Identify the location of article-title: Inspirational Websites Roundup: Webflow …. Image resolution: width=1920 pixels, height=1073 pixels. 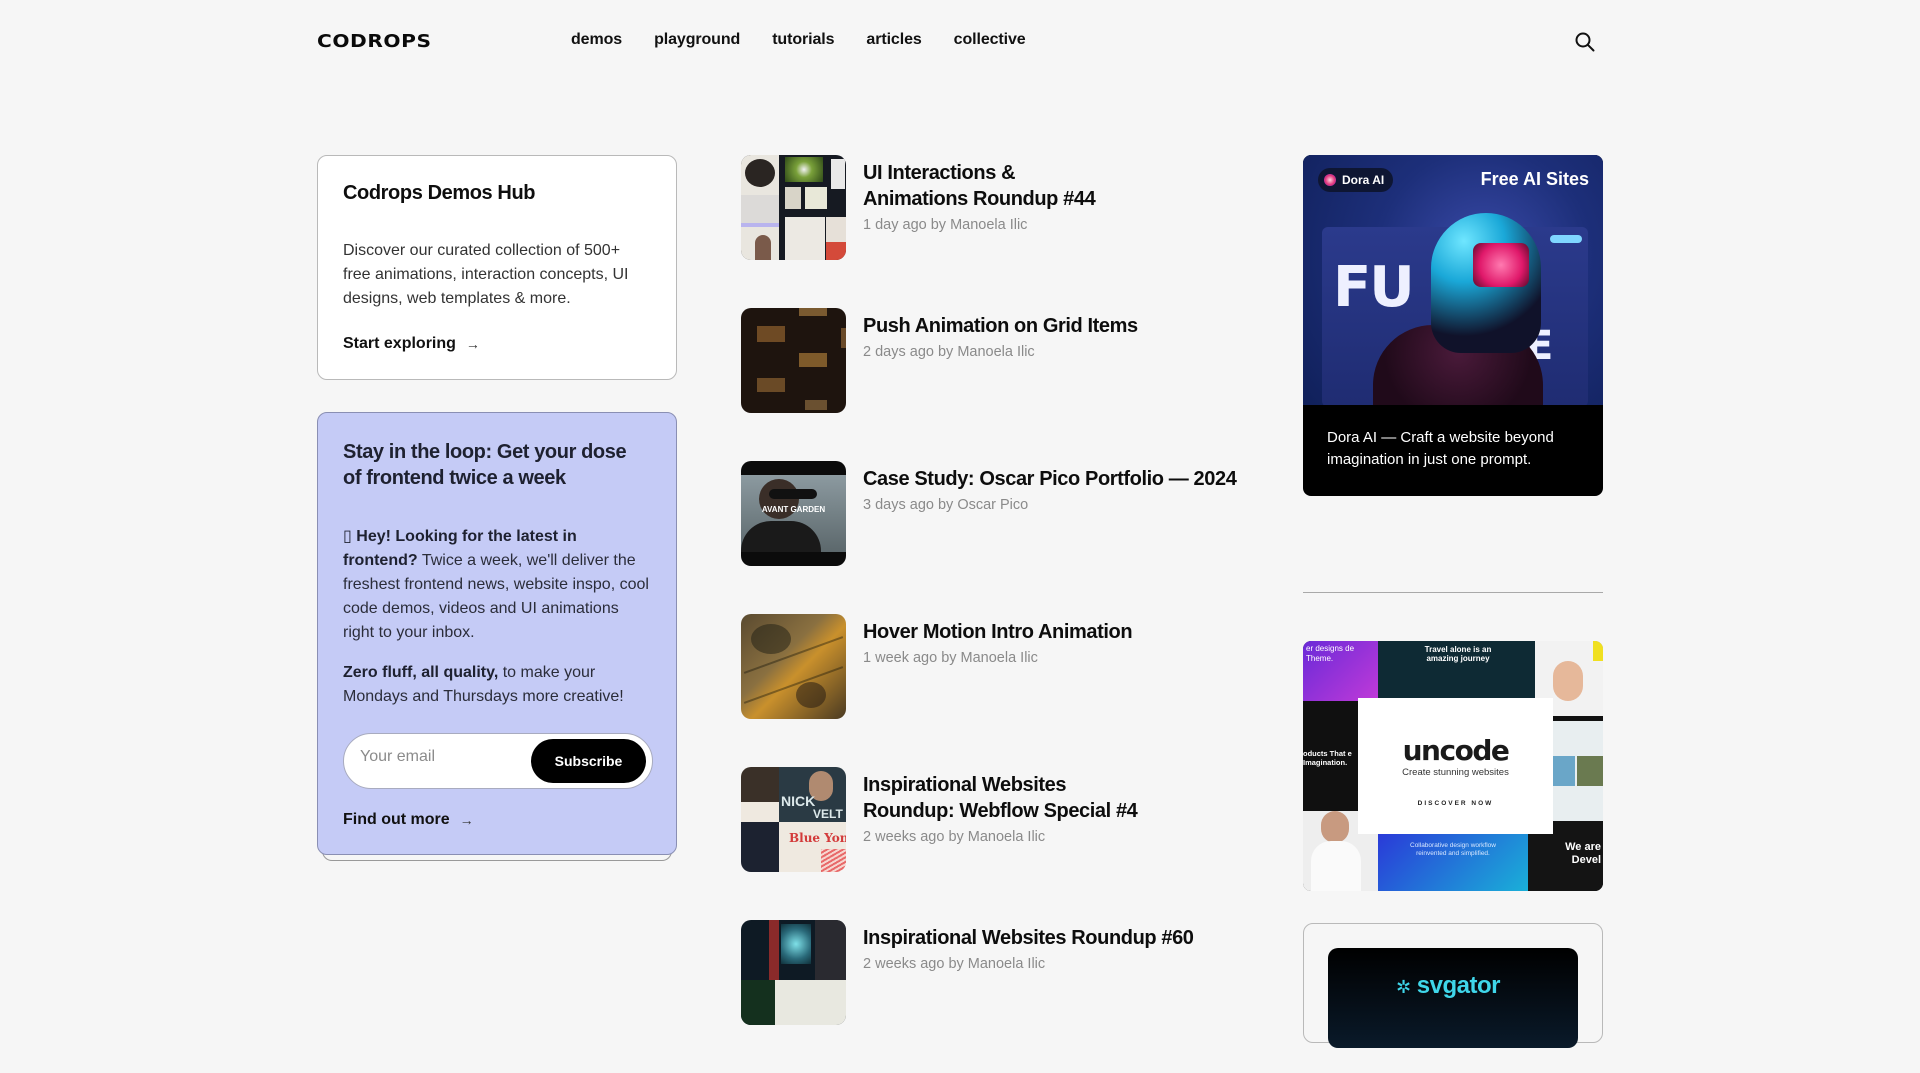
(1003, 798).